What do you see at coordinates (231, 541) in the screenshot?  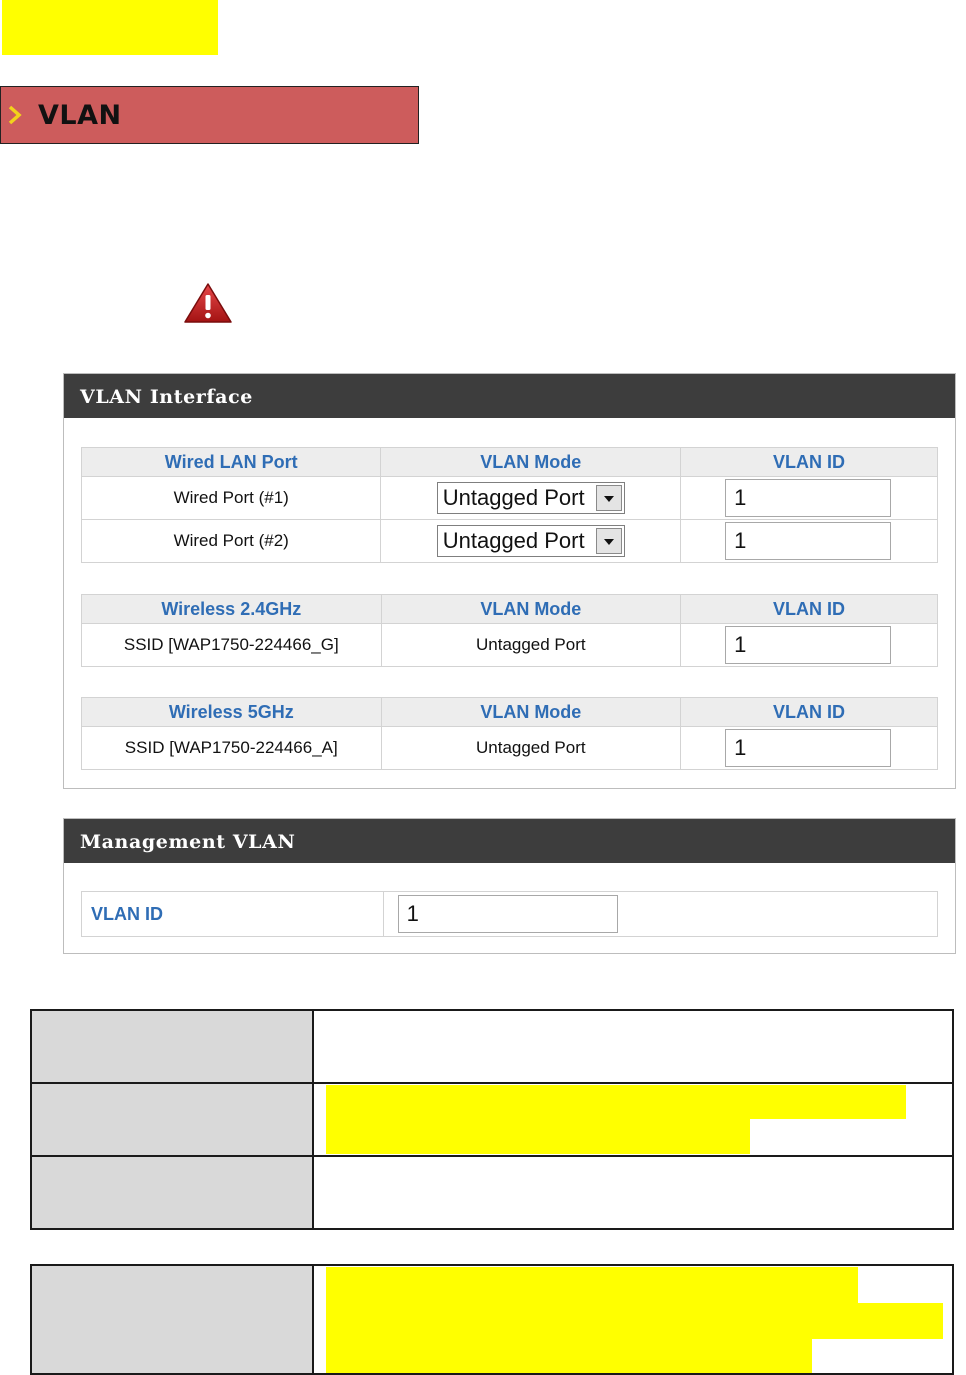 I see `port-label: Wired Port (#2)` at bounding box center [231, 541].